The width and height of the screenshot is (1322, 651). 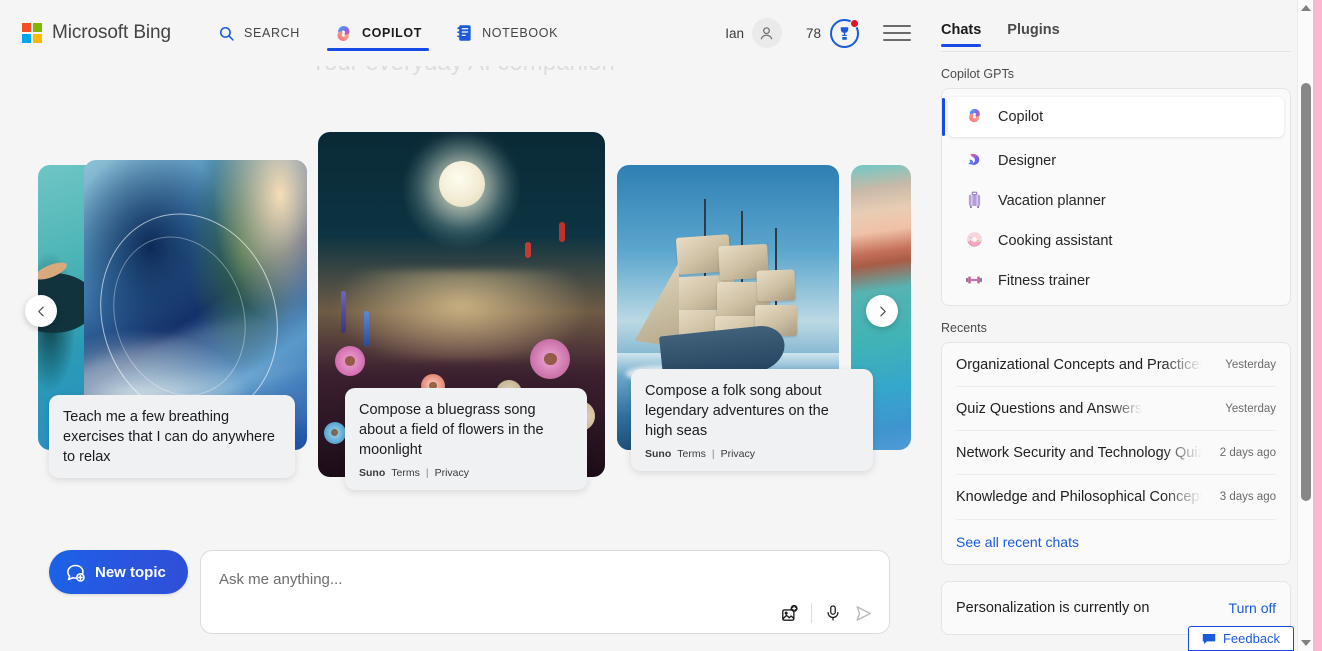 I want to click on rewards-count: 78, so click(x=813, y=33).